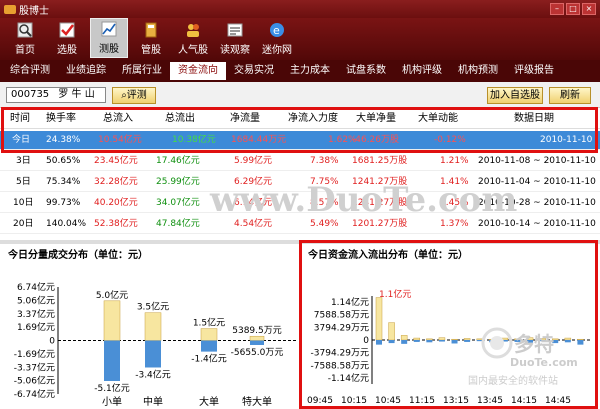  I want to click on data-label: -1.4亿元, so click(209, 359).